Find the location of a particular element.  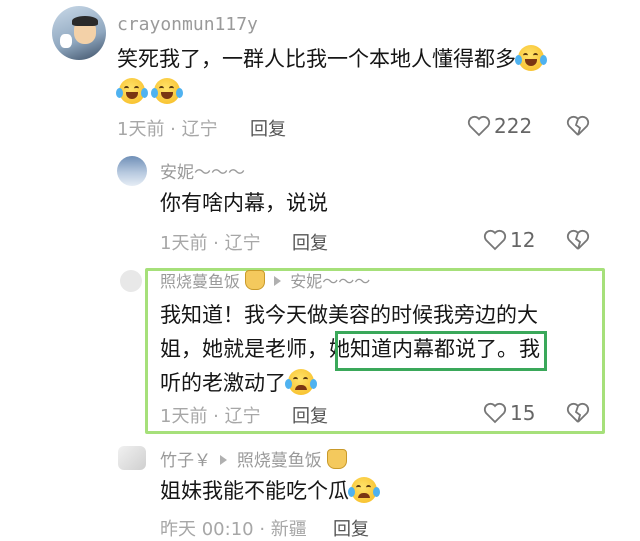

comment-text: 姐妹我能不能吃个瓜 is located at coordinates (270, 491).